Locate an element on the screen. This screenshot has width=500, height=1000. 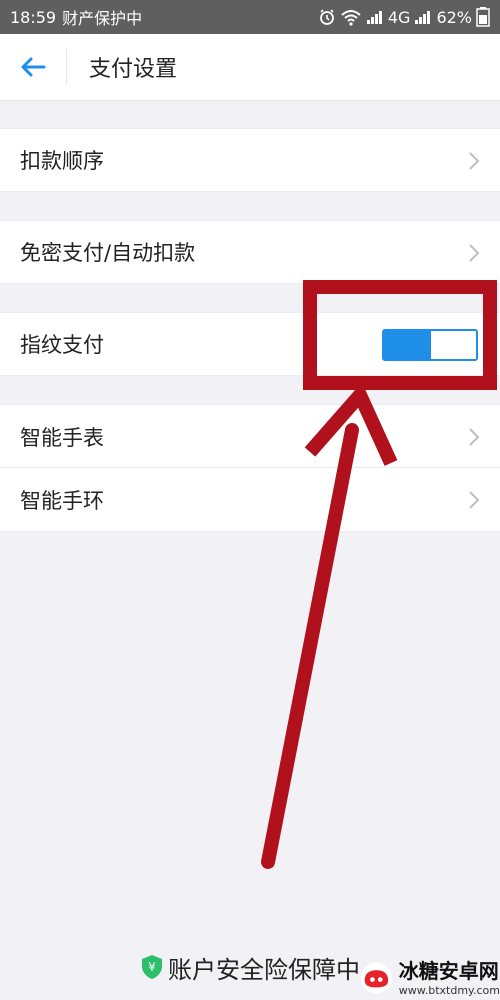
shield-icon: ¥ is located at coordinates (152, 967).